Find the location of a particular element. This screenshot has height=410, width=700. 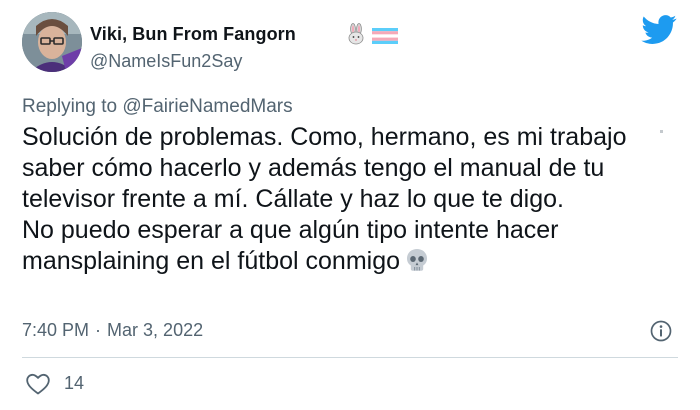

twitter-bird-icon is located at coordinates (659, 30).